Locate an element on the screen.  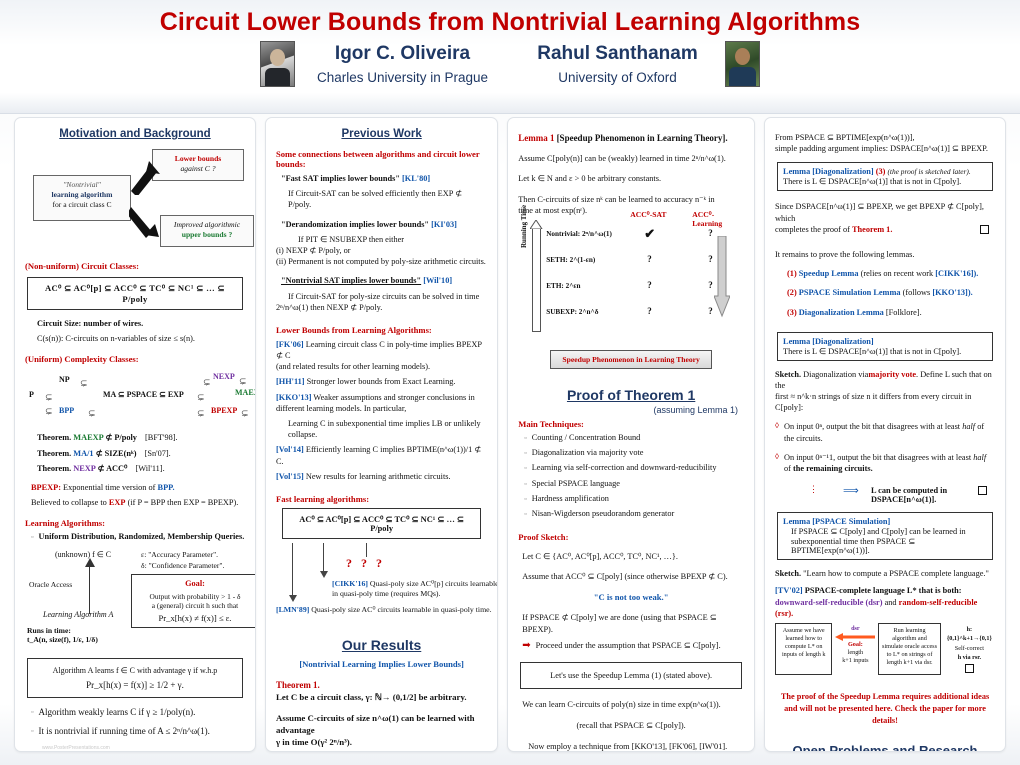
prev-item-line: (i) NEXP ⊄ P/poly, or is located at coordinates (313, 250).